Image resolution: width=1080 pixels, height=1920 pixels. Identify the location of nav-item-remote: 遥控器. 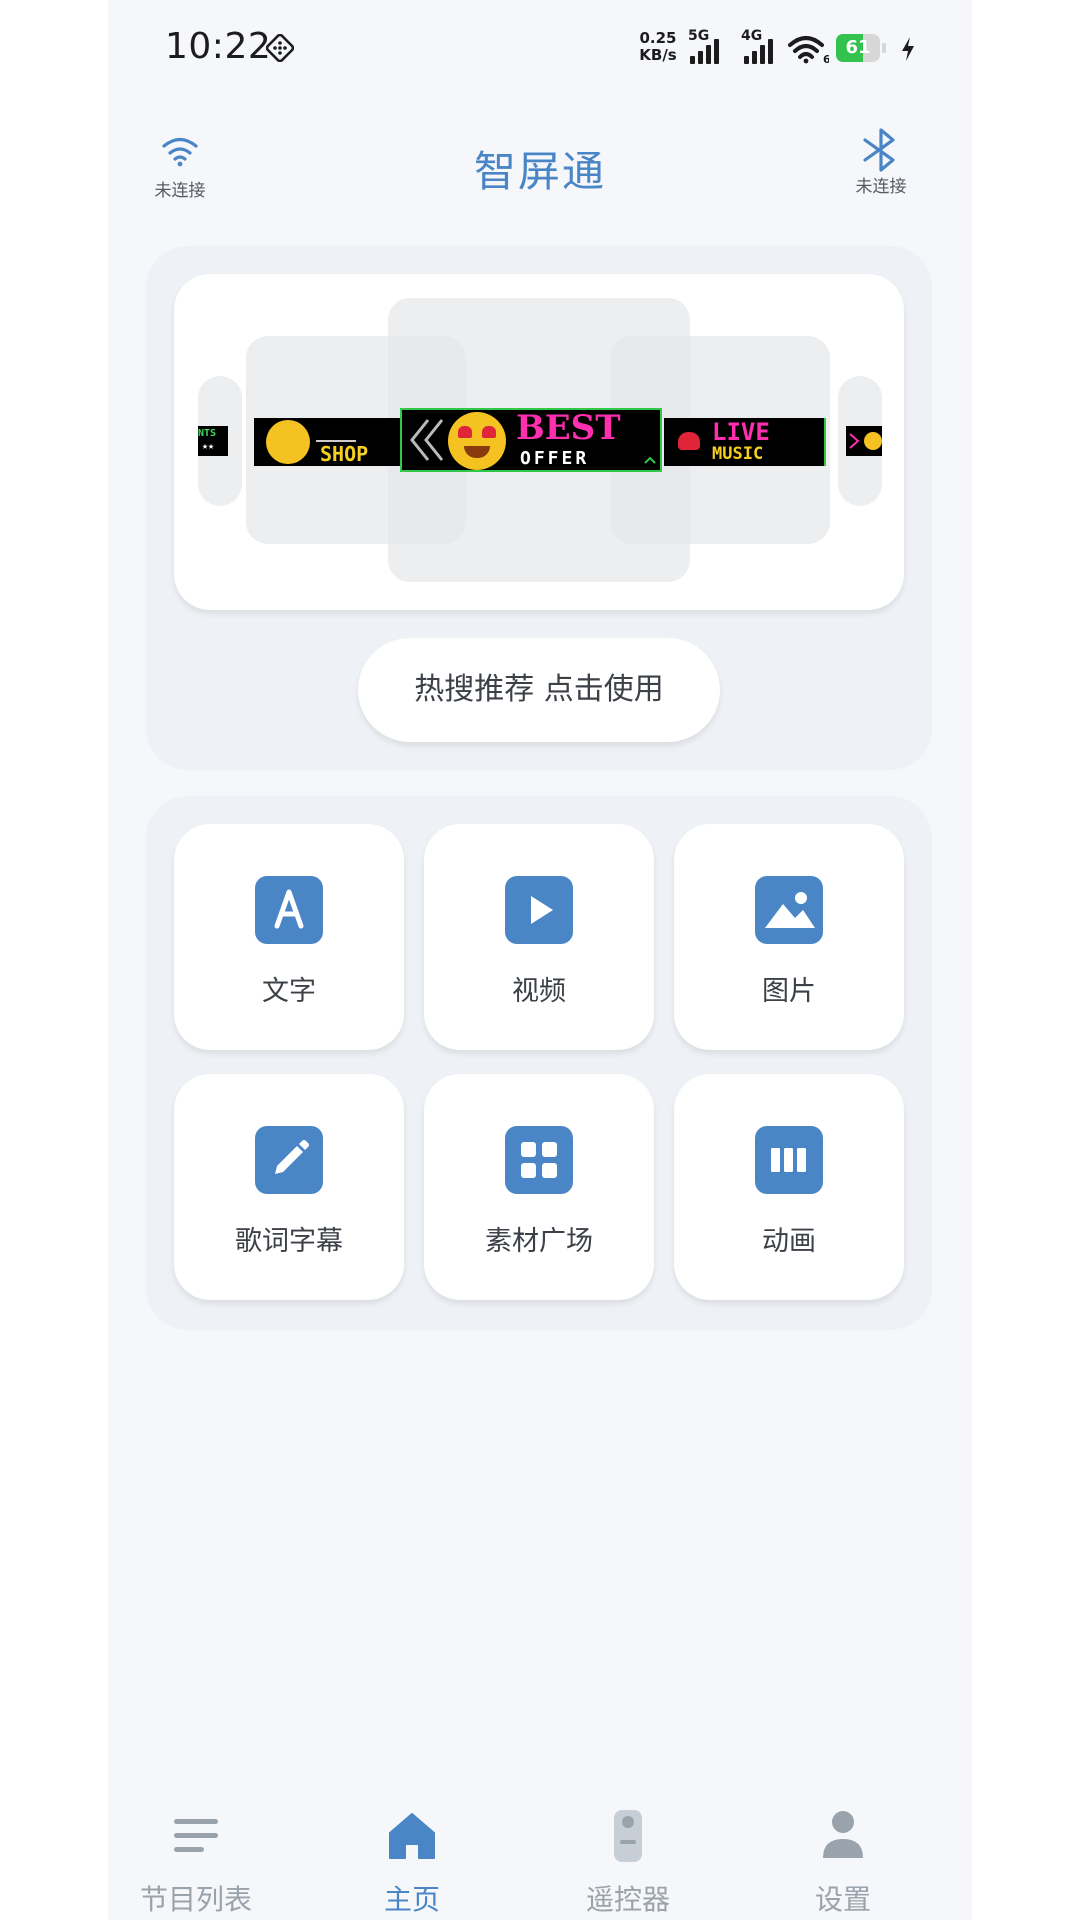
(628, 1850).